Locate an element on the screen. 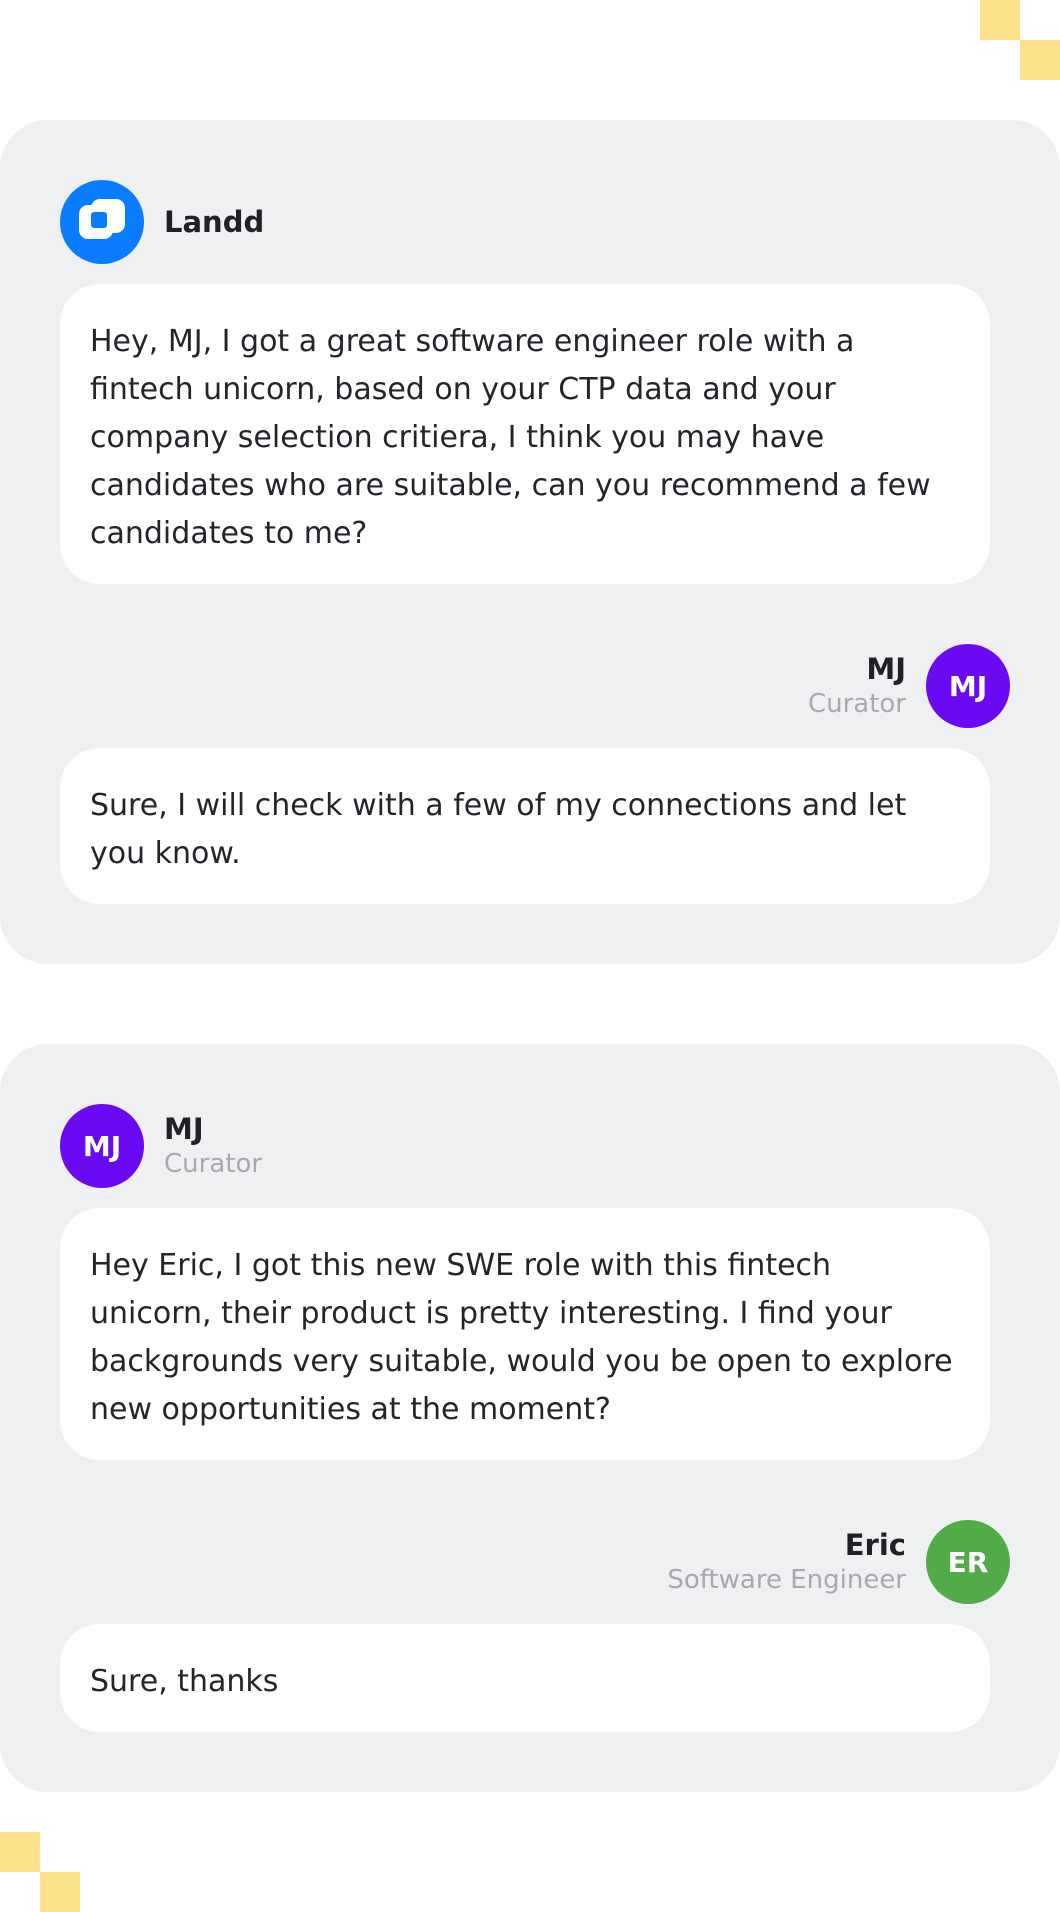 Image resolution: width=1060 pixels, height=1912 pixels. reply-author-role: Software Engineer is located at coordinates (786, 1580).